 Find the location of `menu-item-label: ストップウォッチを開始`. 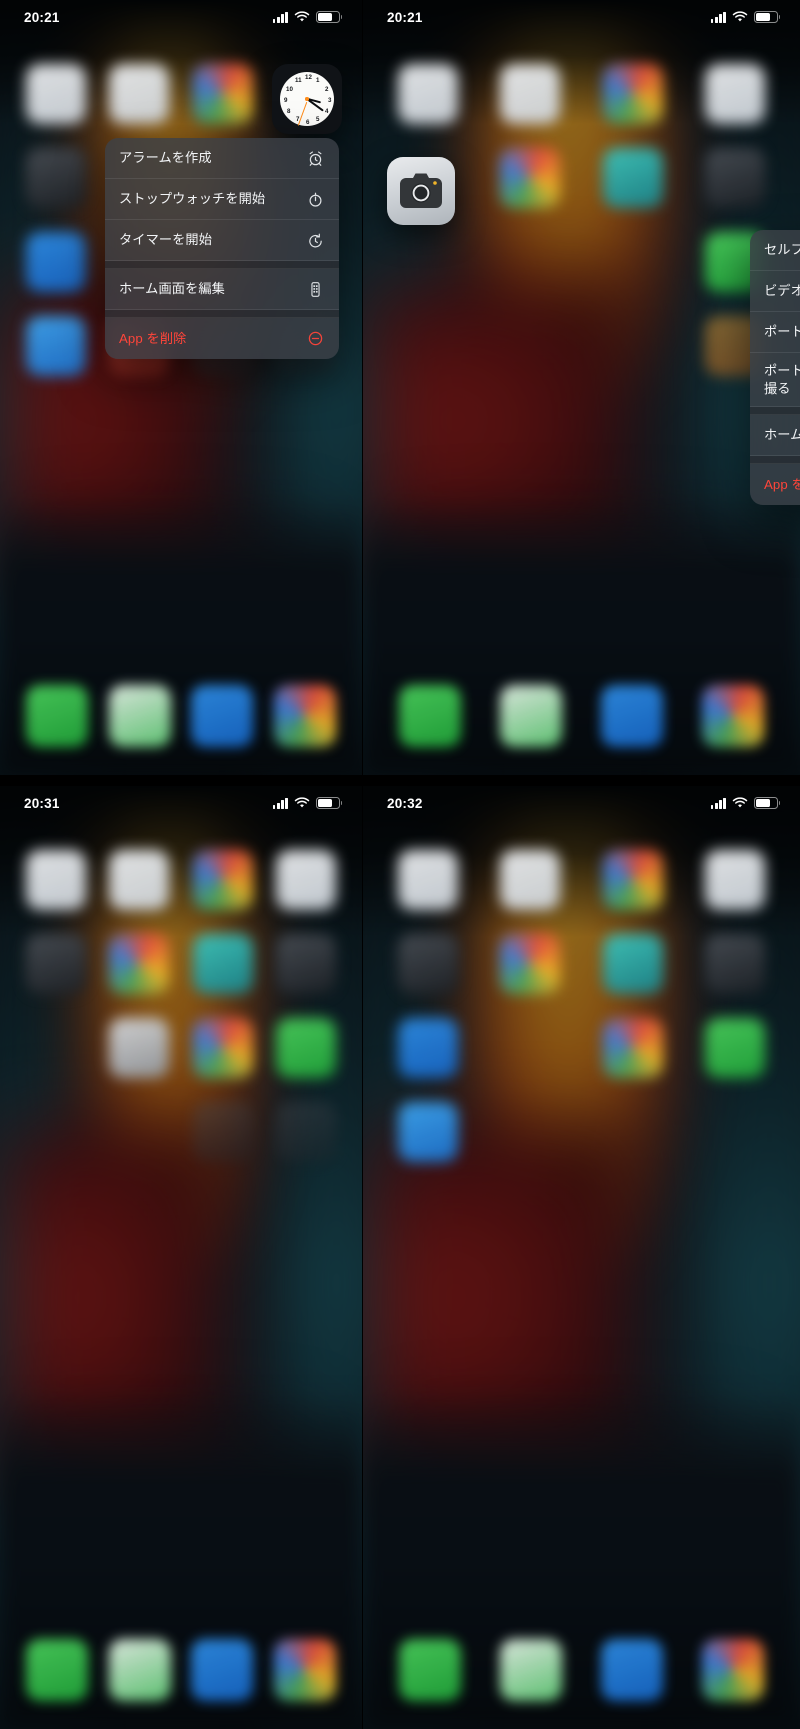

menu-item-label: ストップウォッチを開始 is located at coordinates (192, 199).